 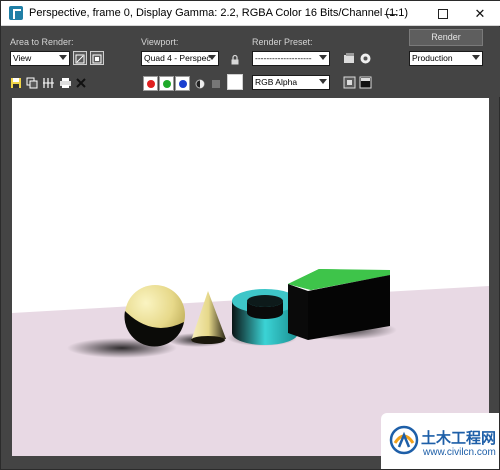 I want to click on channel-display-value: RGB Alpha, so click(x=276, y=82).